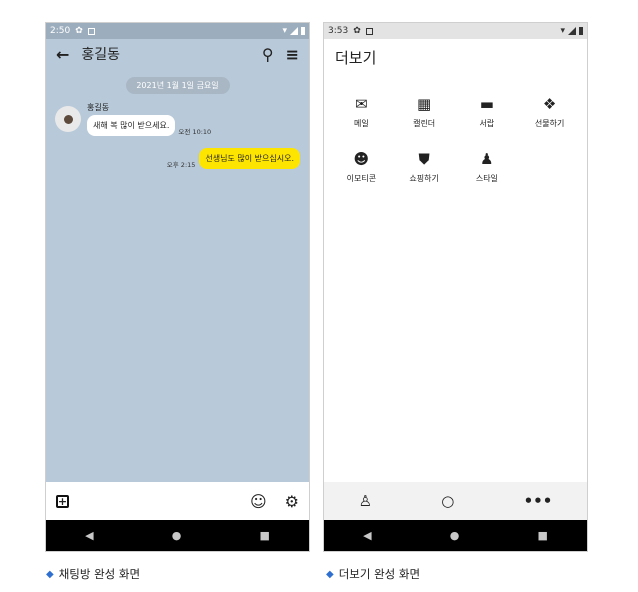  I want to click on smiley-icon: ☻, so click(361, 159).